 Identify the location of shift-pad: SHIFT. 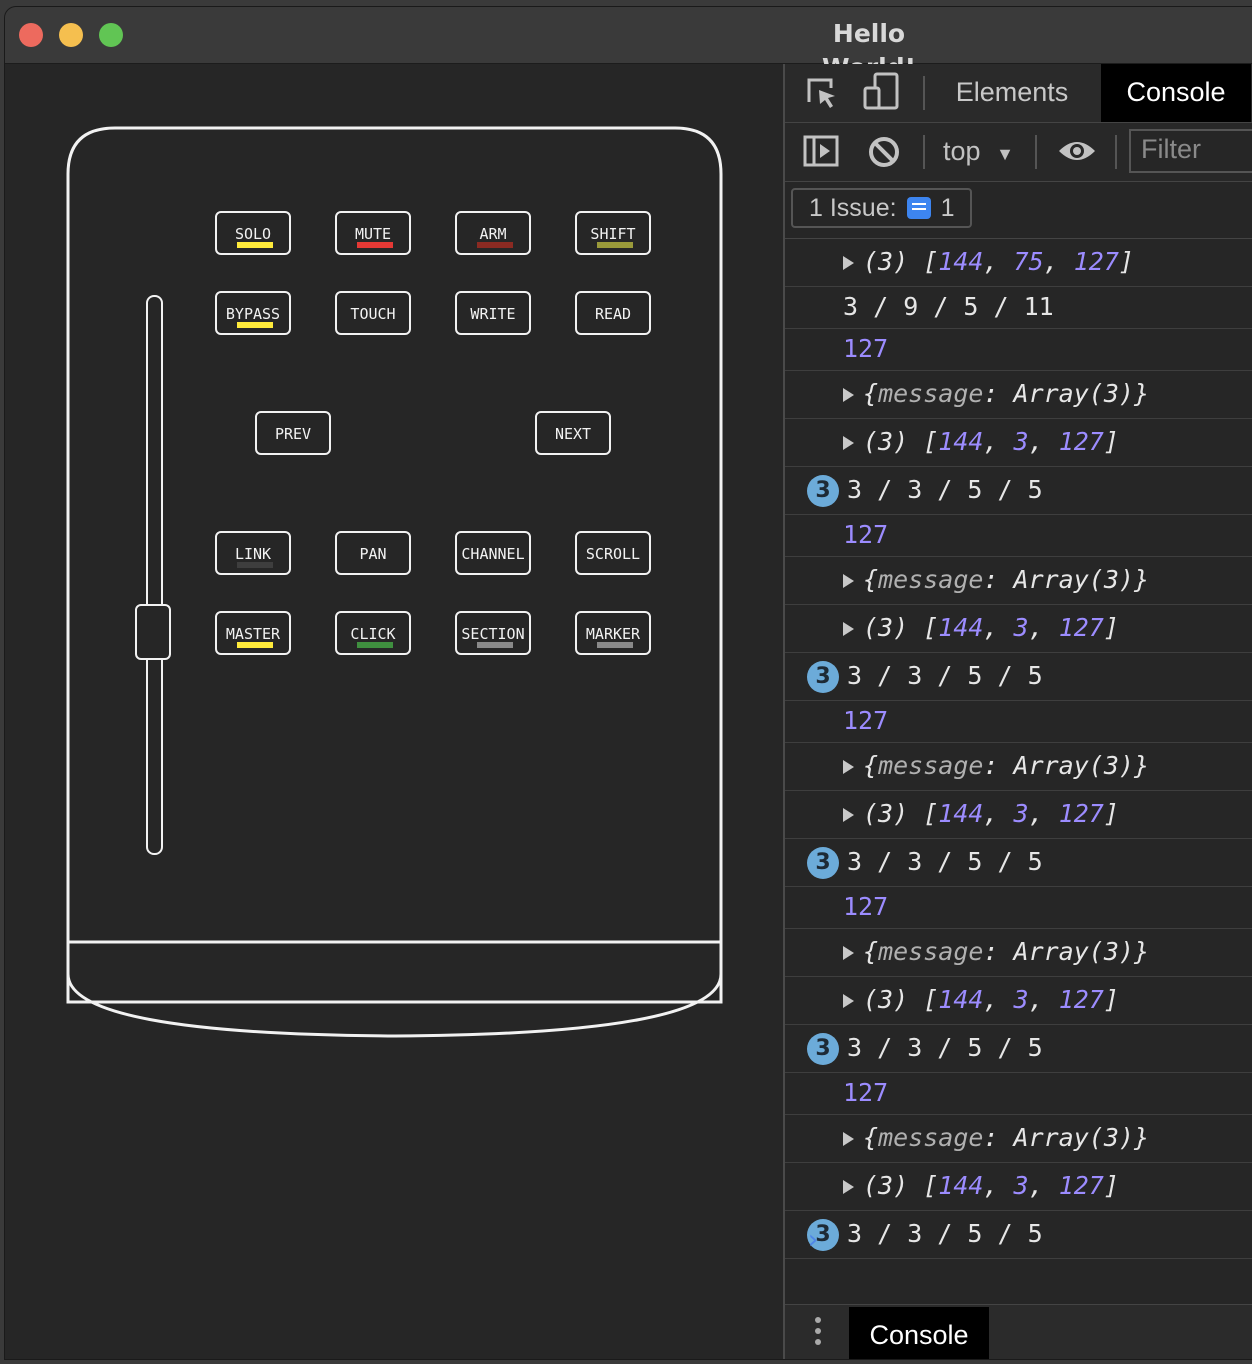
(613, 233).